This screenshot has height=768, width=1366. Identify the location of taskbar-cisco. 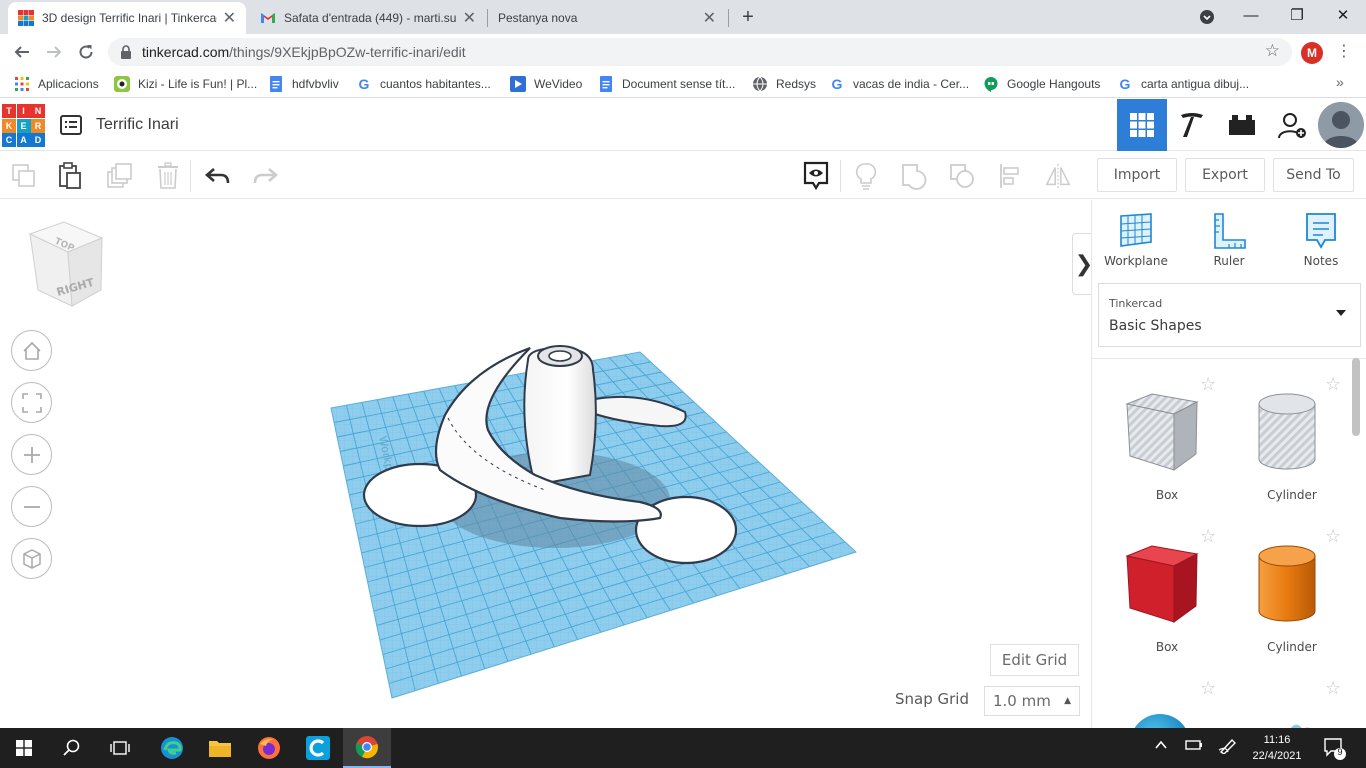
(318, 748).